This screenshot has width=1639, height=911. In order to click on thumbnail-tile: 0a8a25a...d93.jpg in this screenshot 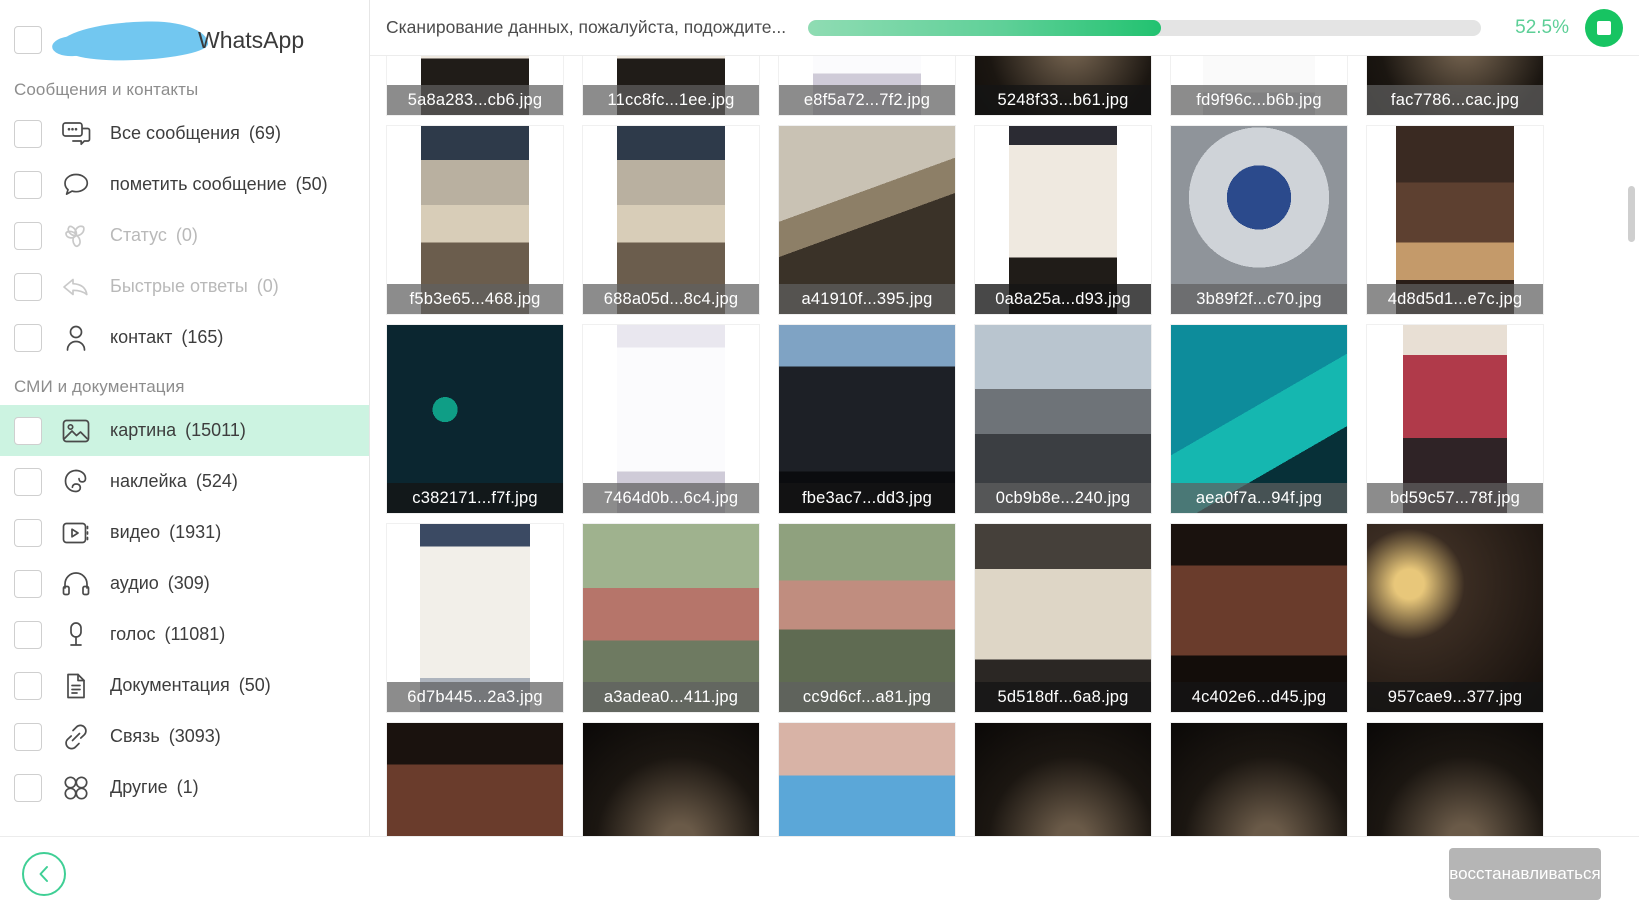, I will do `click(1063, 220)`.